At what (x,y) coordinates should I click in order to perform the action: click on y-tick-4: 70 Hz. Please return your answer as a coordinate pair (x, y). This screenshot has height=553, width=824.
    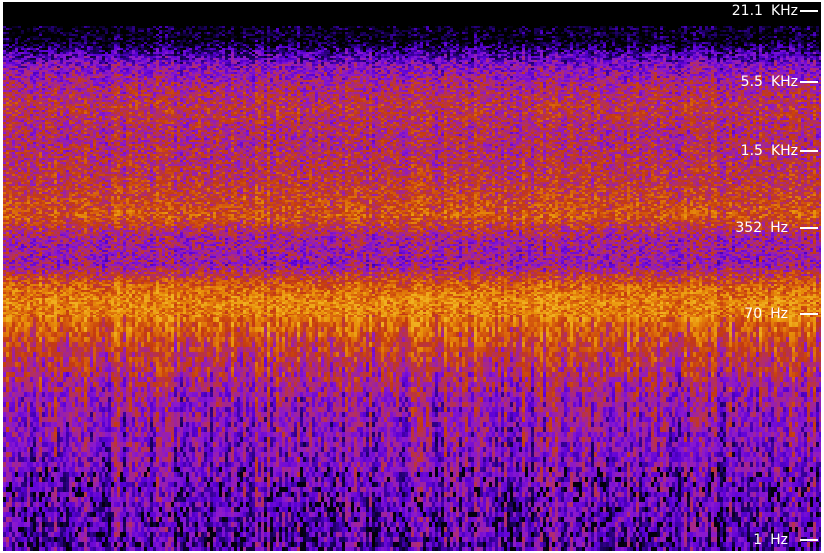
    Looking at the image, I should click on (781, 314).